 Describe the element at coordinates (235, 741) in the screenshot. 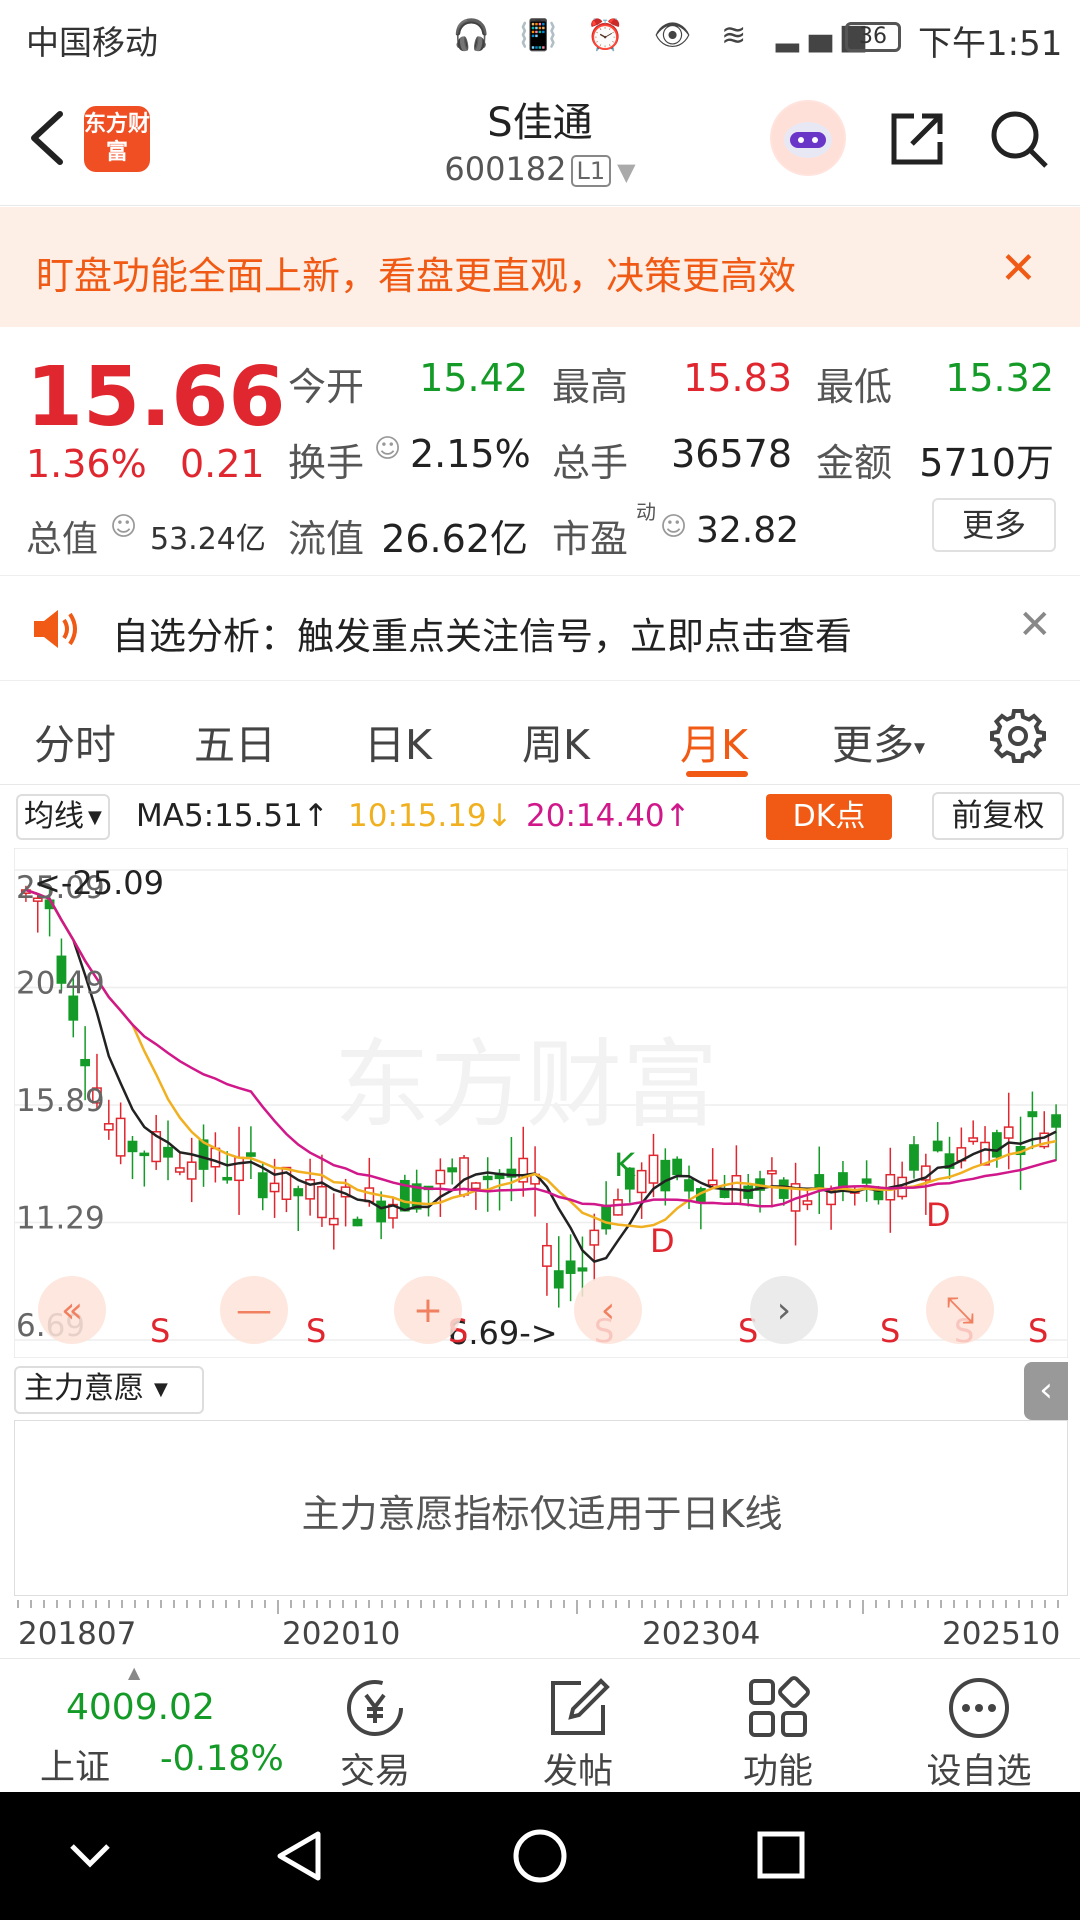

I see `tab-five-day: 五日` at that location.